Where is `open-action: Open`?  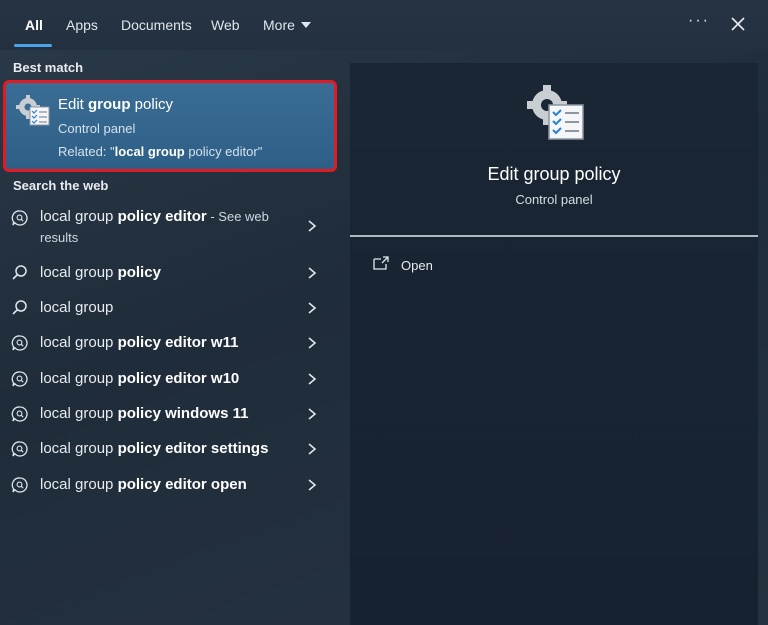 open-action: Open is located at coordinates (417, 265).